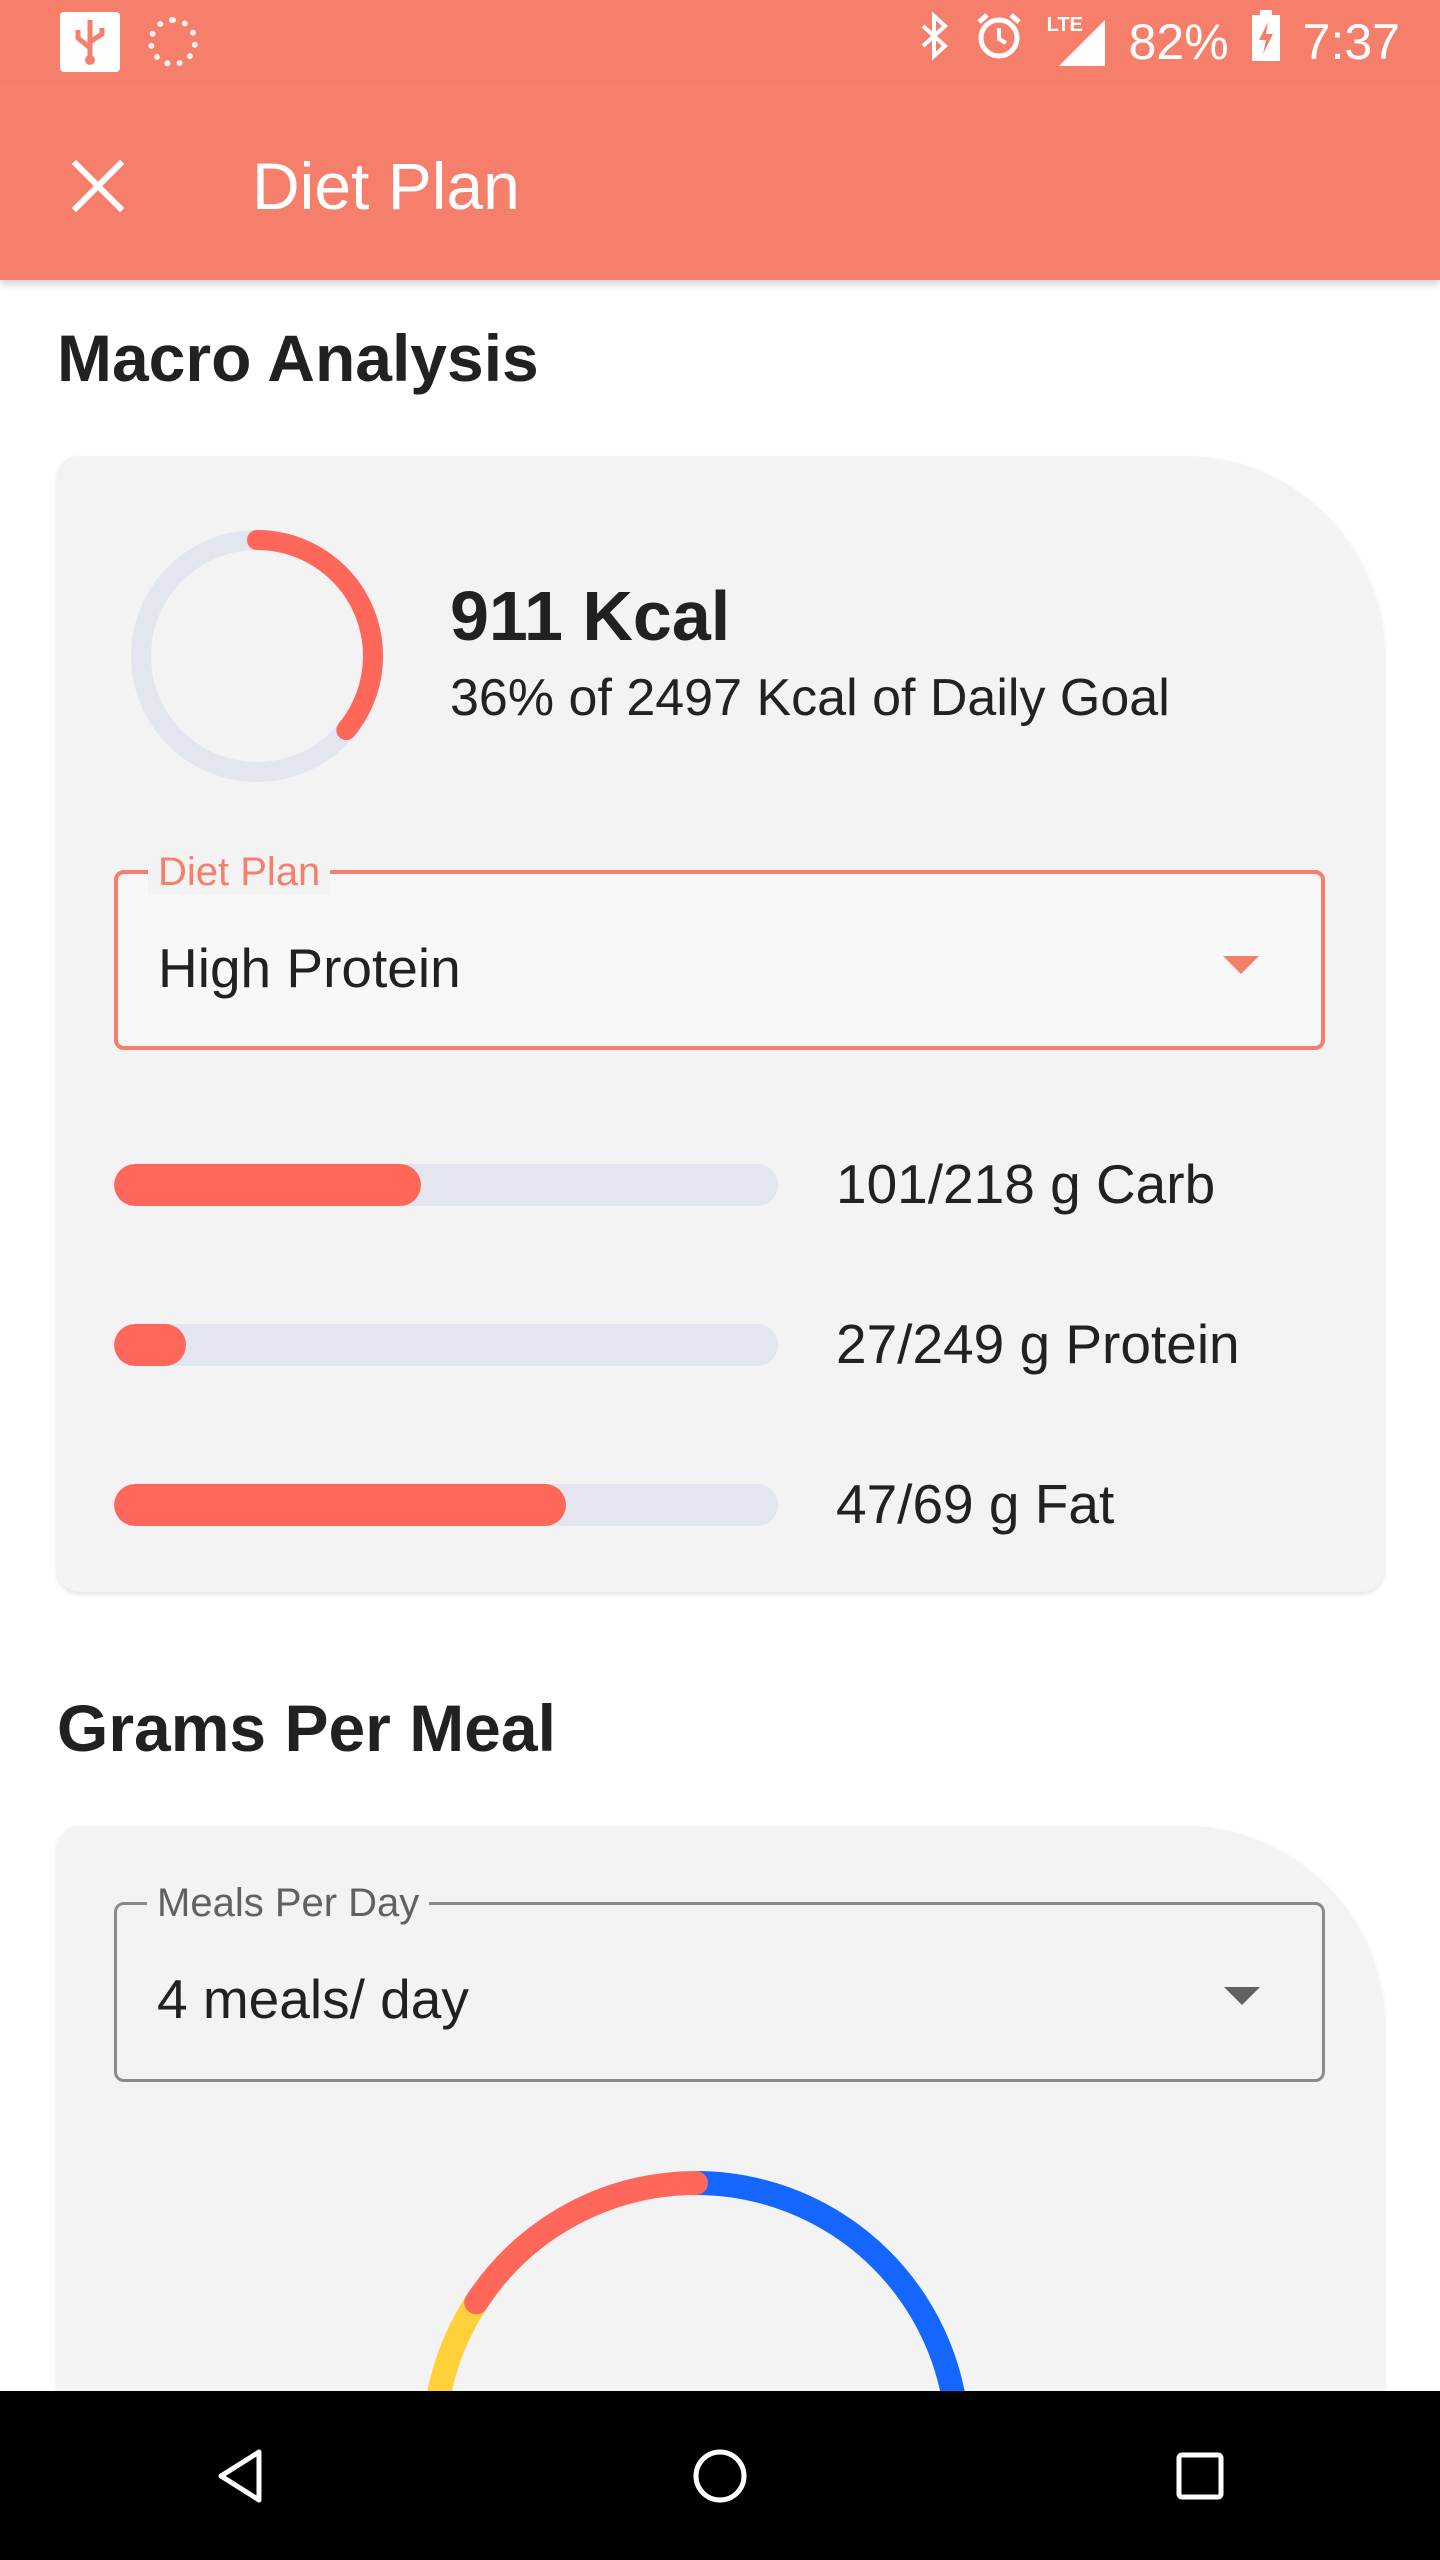  Describe the element at coordinates (173, 42) in the screenshot. I see `sync-icon` at that location.